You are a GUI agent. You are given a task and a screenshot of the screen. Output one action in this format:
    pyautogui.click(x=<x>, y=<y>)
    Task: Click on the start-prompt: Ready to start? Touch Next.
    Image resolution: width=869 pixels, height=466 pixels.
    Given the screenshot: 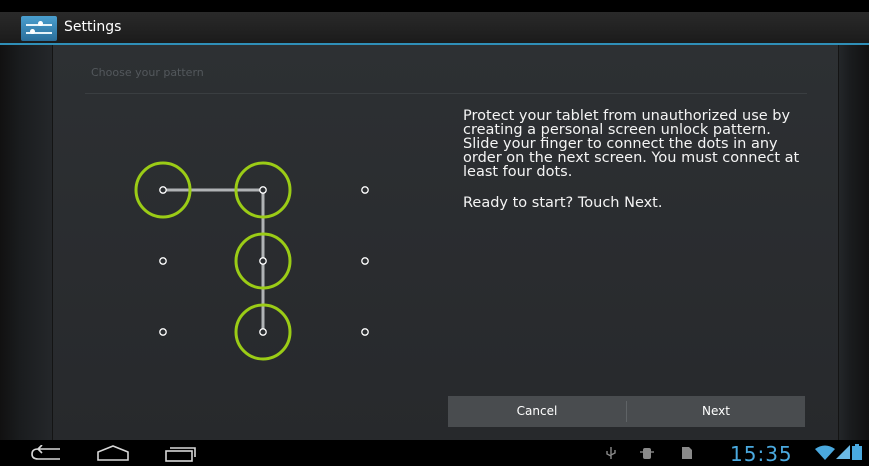 What is the action you would take?
    pyautogui.click(x=563, y=203)
    